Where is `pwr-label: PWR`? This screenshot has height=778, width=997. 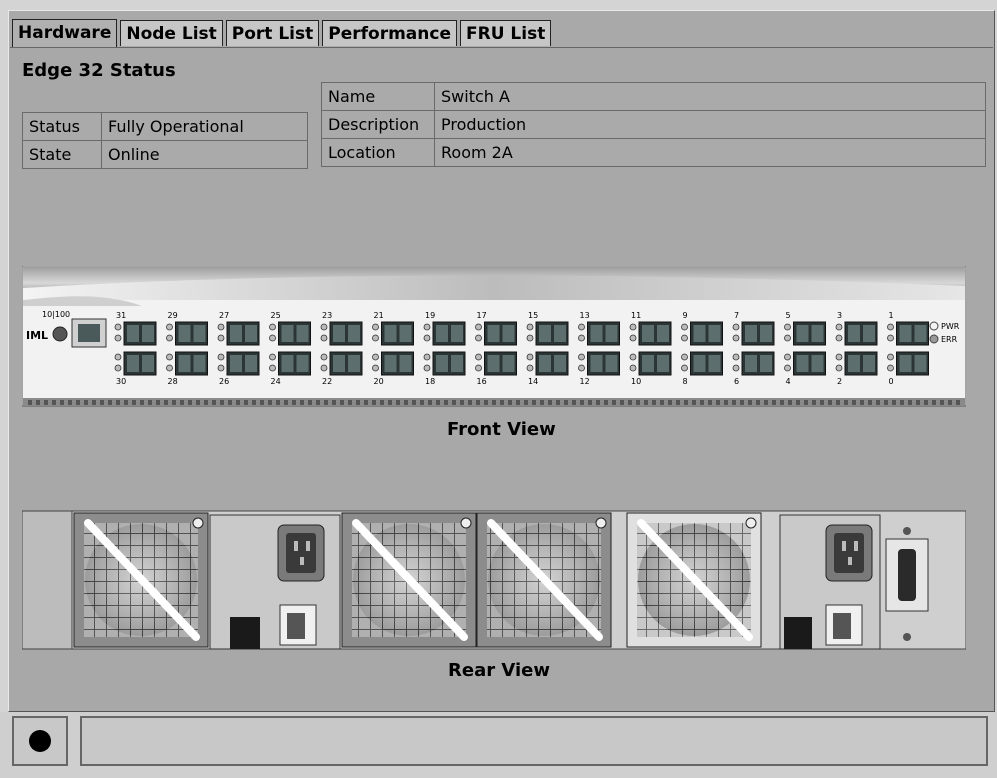
pwr-label: PWR is located at coordinates (950, 326).